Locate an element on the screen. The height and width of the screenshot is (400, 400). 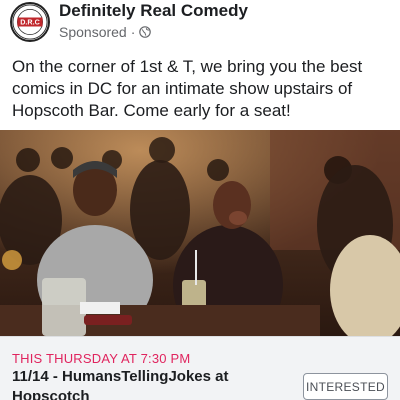
drc-logo: D.R.C is located at coordinates (30, 22).